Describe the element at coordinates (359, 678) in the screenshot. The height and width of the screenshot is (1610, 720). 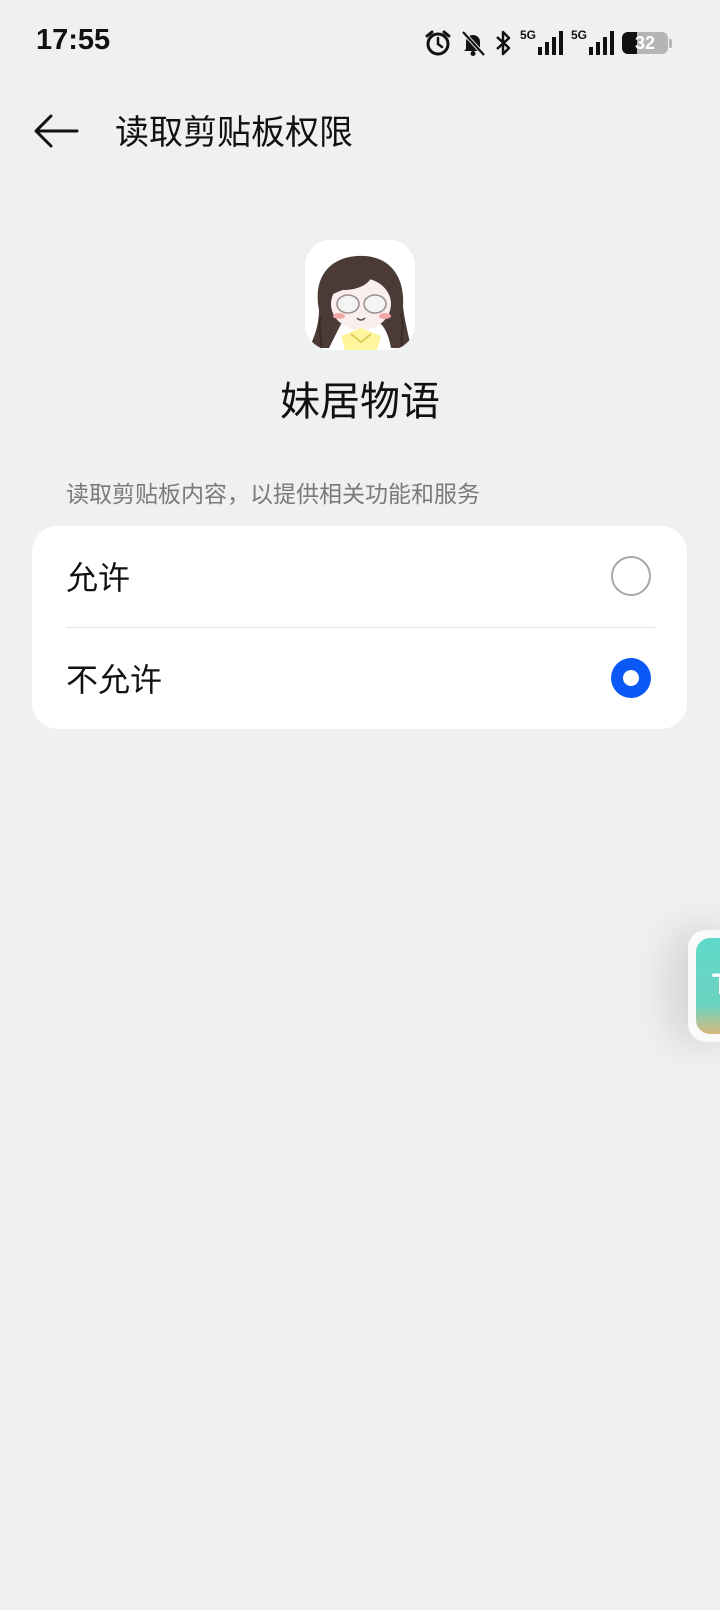
I see `option-deny: 不允许` at that location.